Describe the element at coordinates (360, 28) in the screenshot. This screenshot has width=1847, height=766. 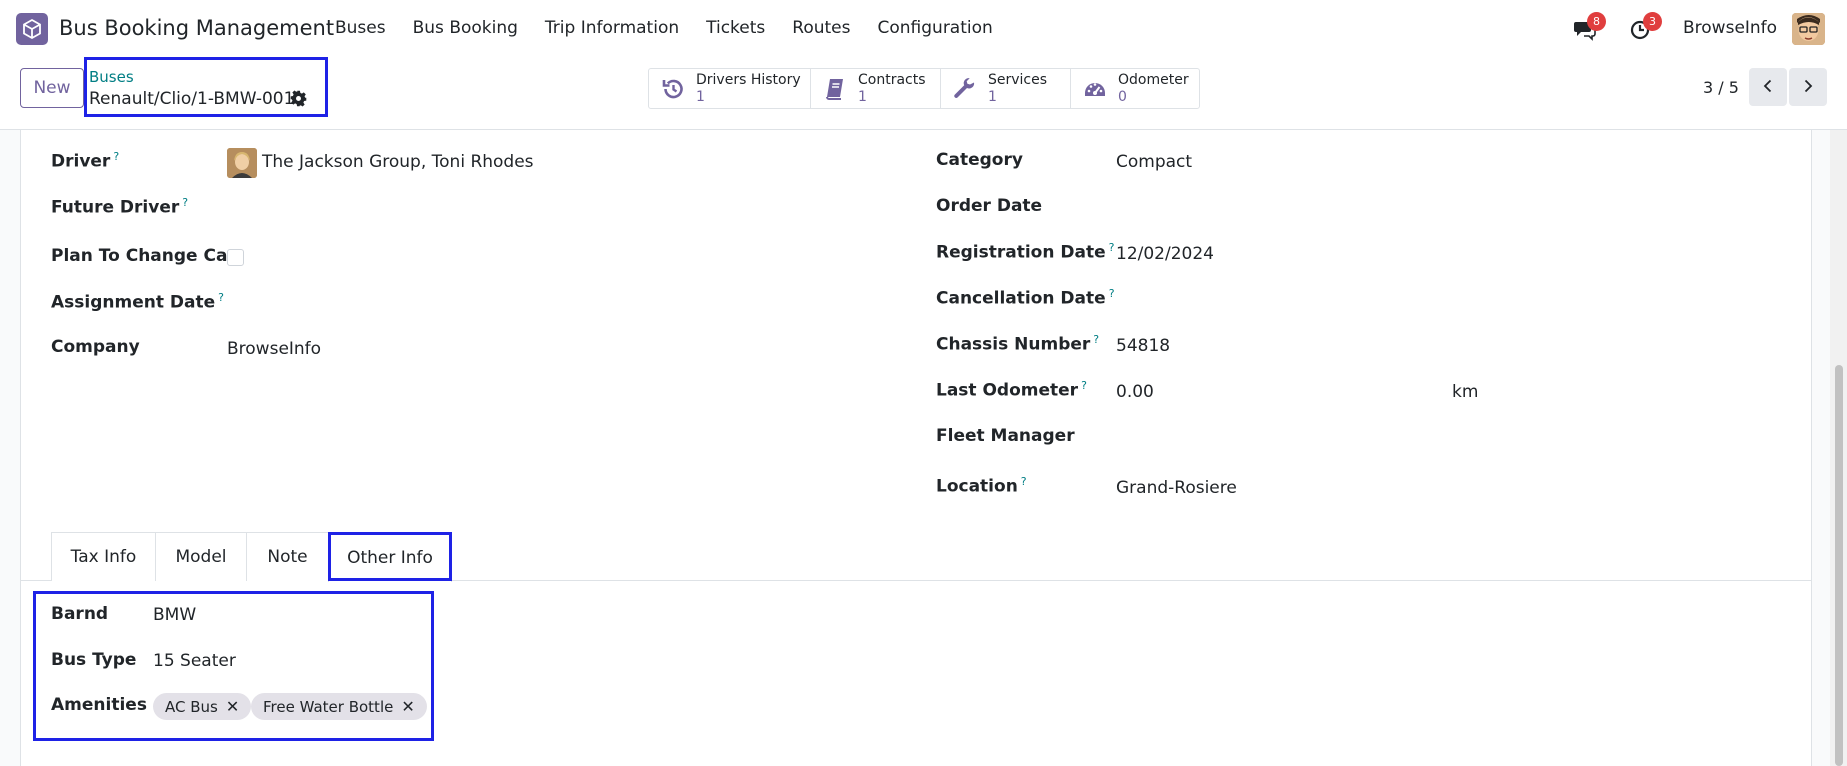
I see `menu-item-buses: Buses` at that location.